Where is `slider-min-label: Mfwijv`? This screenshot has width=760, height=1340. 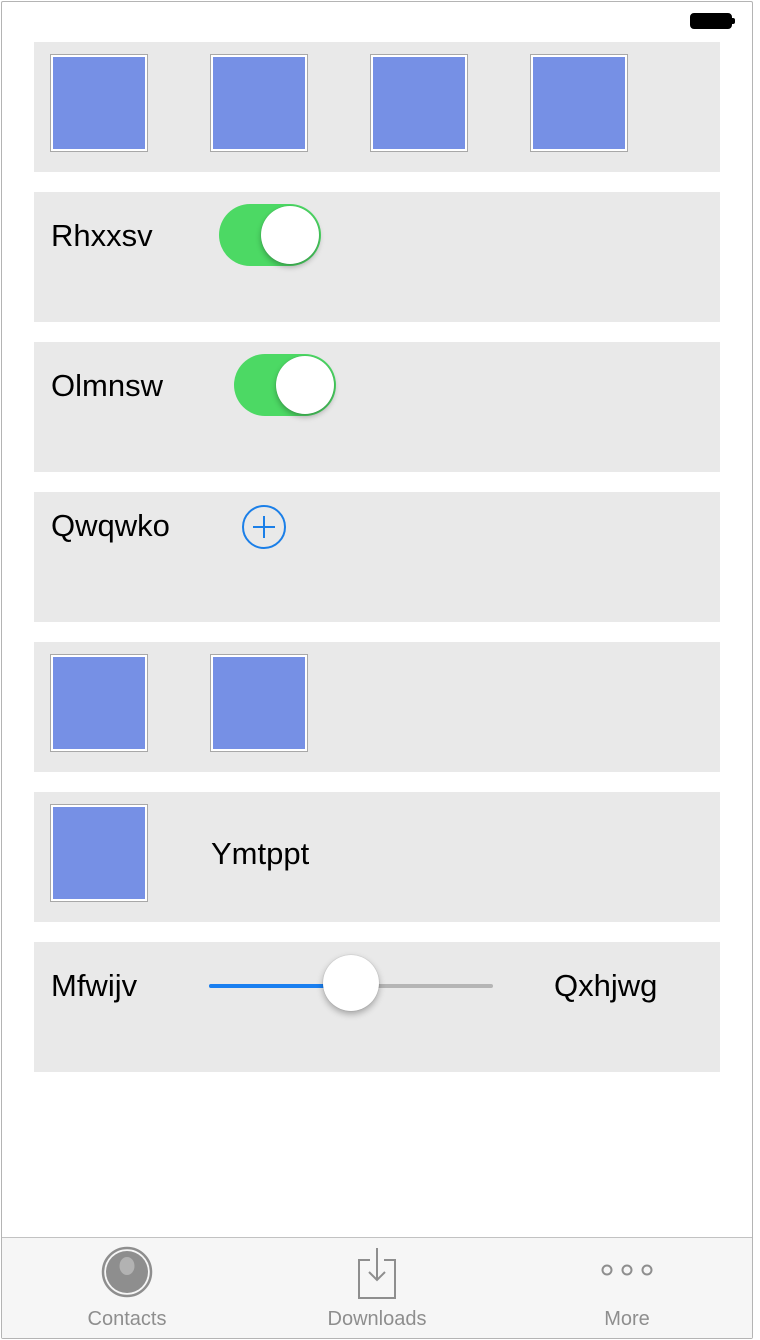
slider-min-label: Mfwijv is located at coordinates (94, 985).